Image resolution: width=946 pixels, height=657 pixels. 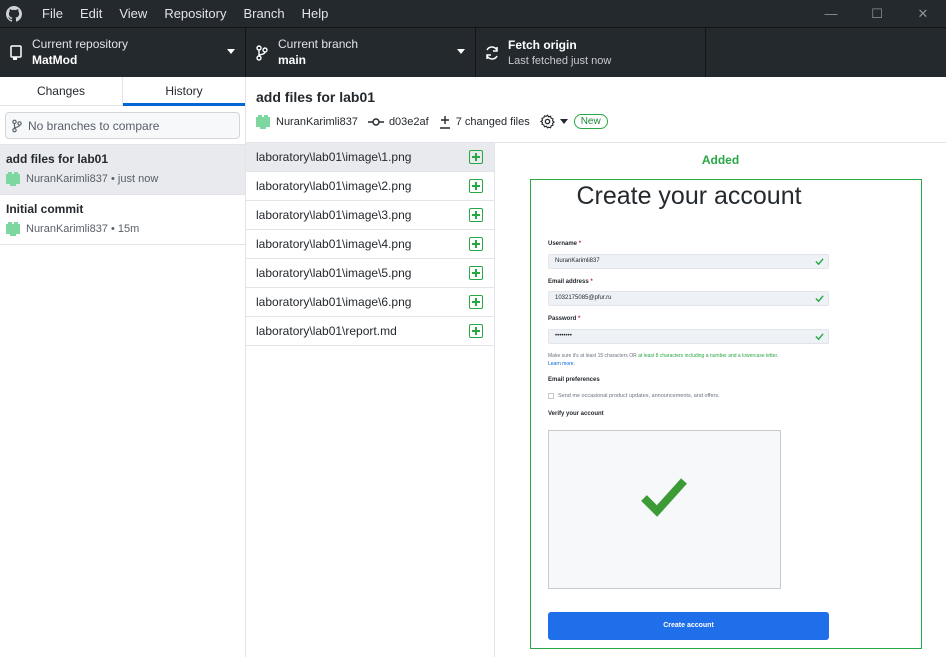 What do you see at coordinates (55, 60) in the screenshot?
I see `repo-name: MatMod` at bounding box center [55, 60].